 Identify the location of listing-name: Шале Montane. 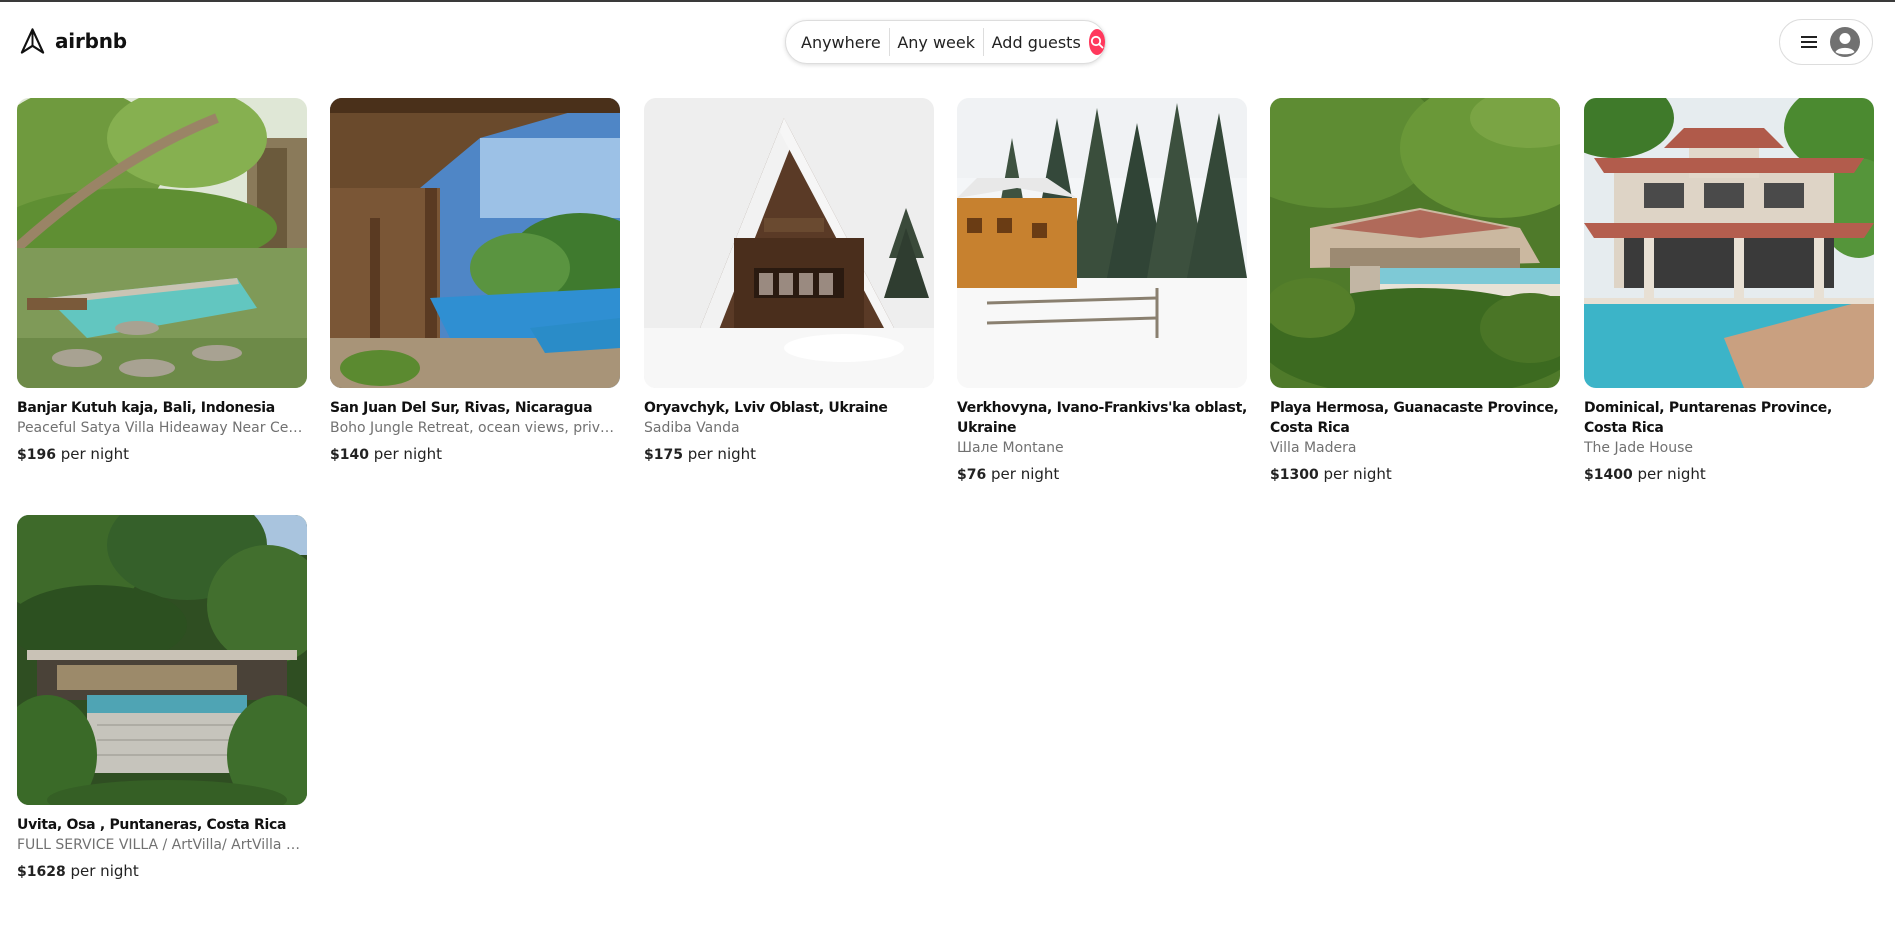
(1010, 448).